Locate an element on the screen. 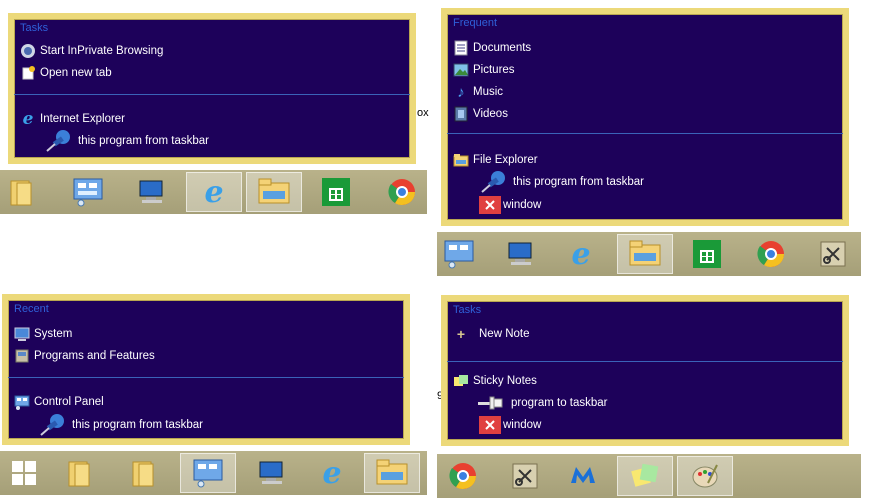 The image size is (876, 504). item-label: System is located at coordinates (53, 334).